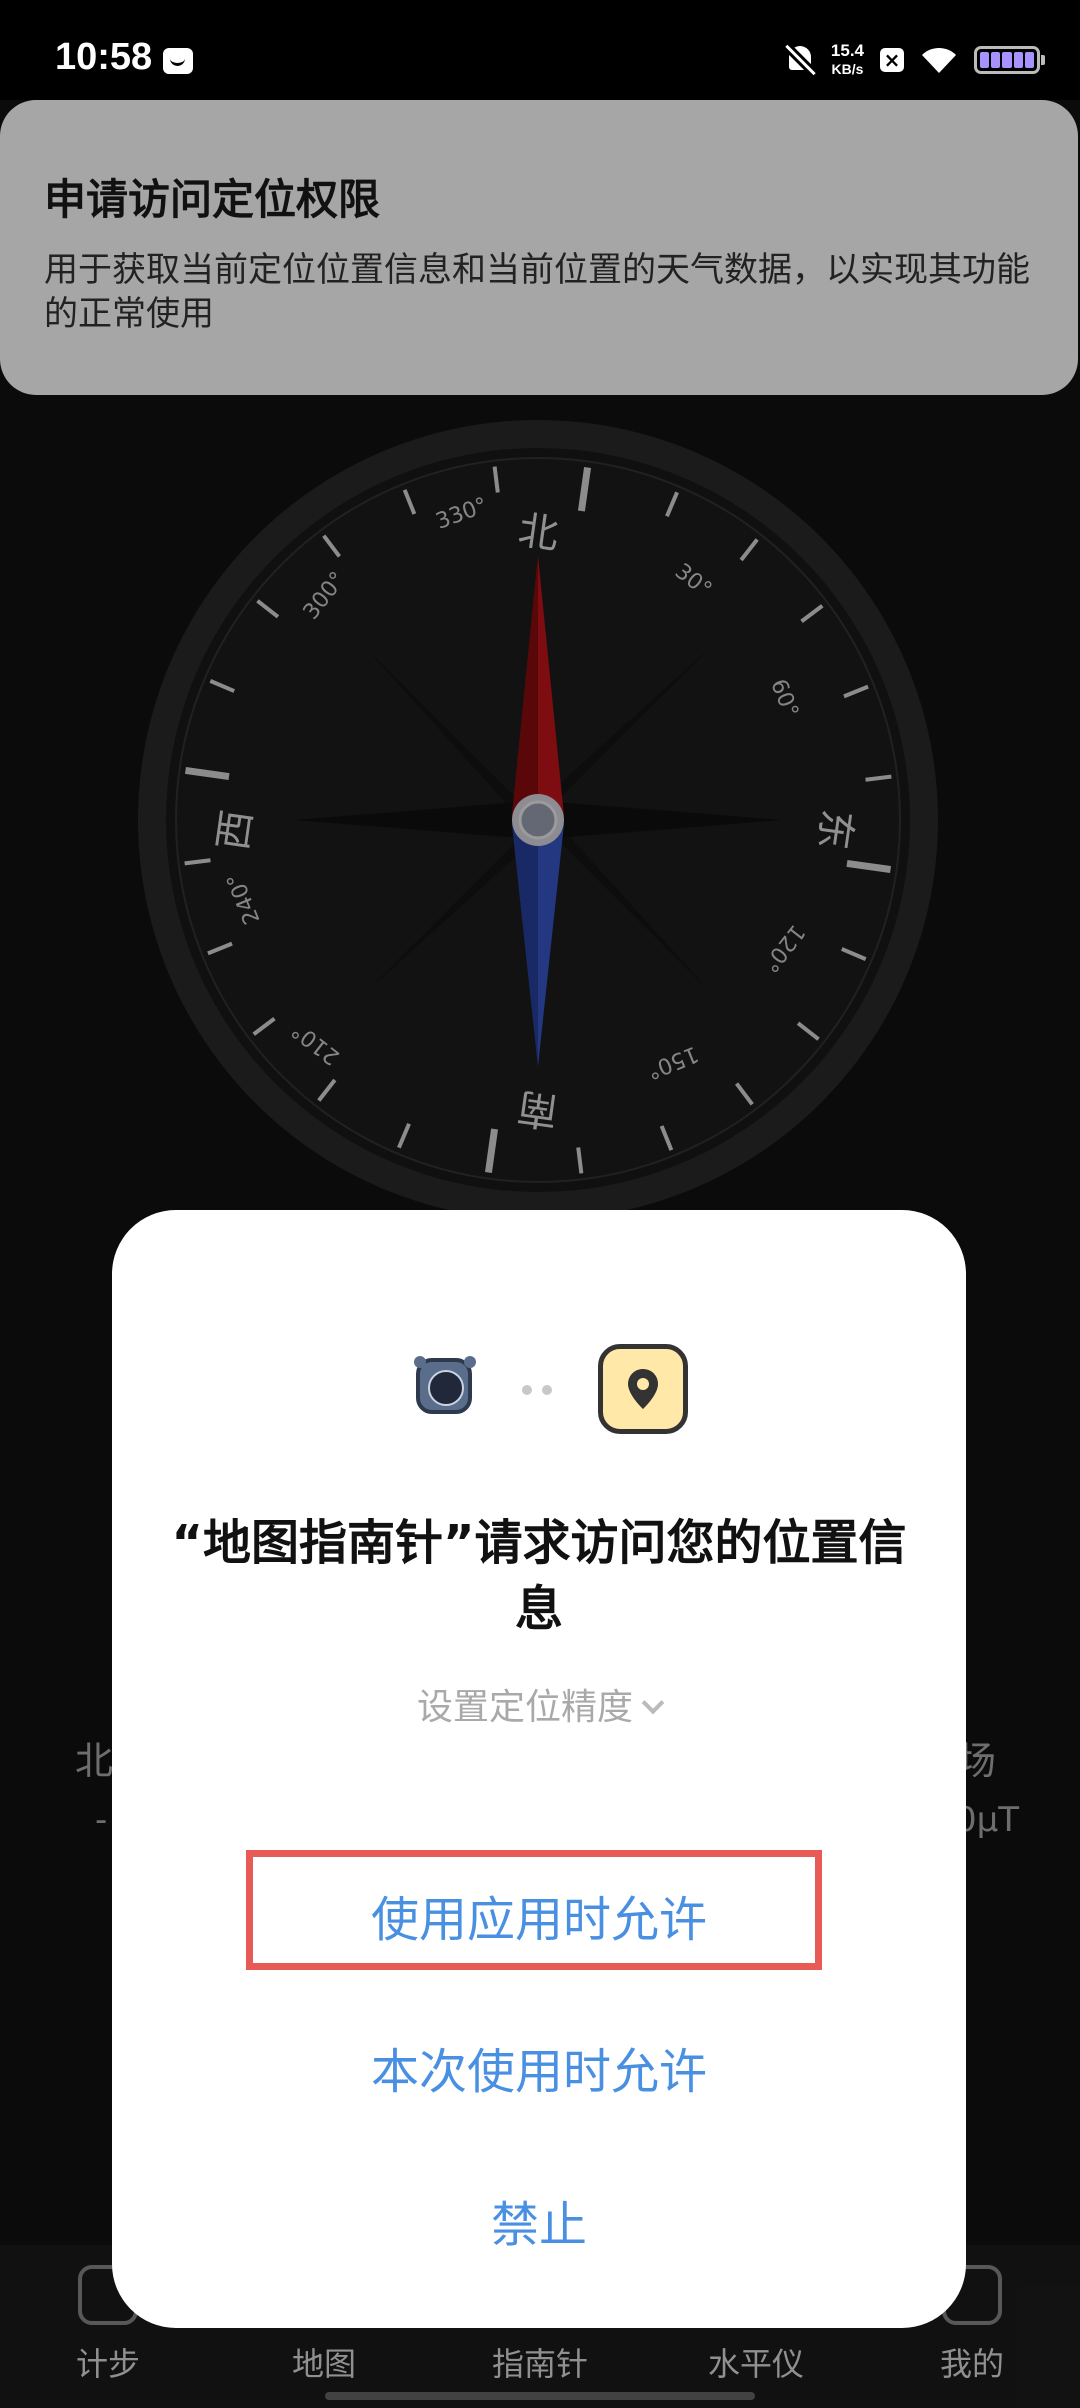 This screenshot has height=2408, width=1080. What do you see at coordinates (539, 1915) in the screenshot?
I see `allow-while-using-button: 使用应用时允许` at bounding box center [539, 1915].